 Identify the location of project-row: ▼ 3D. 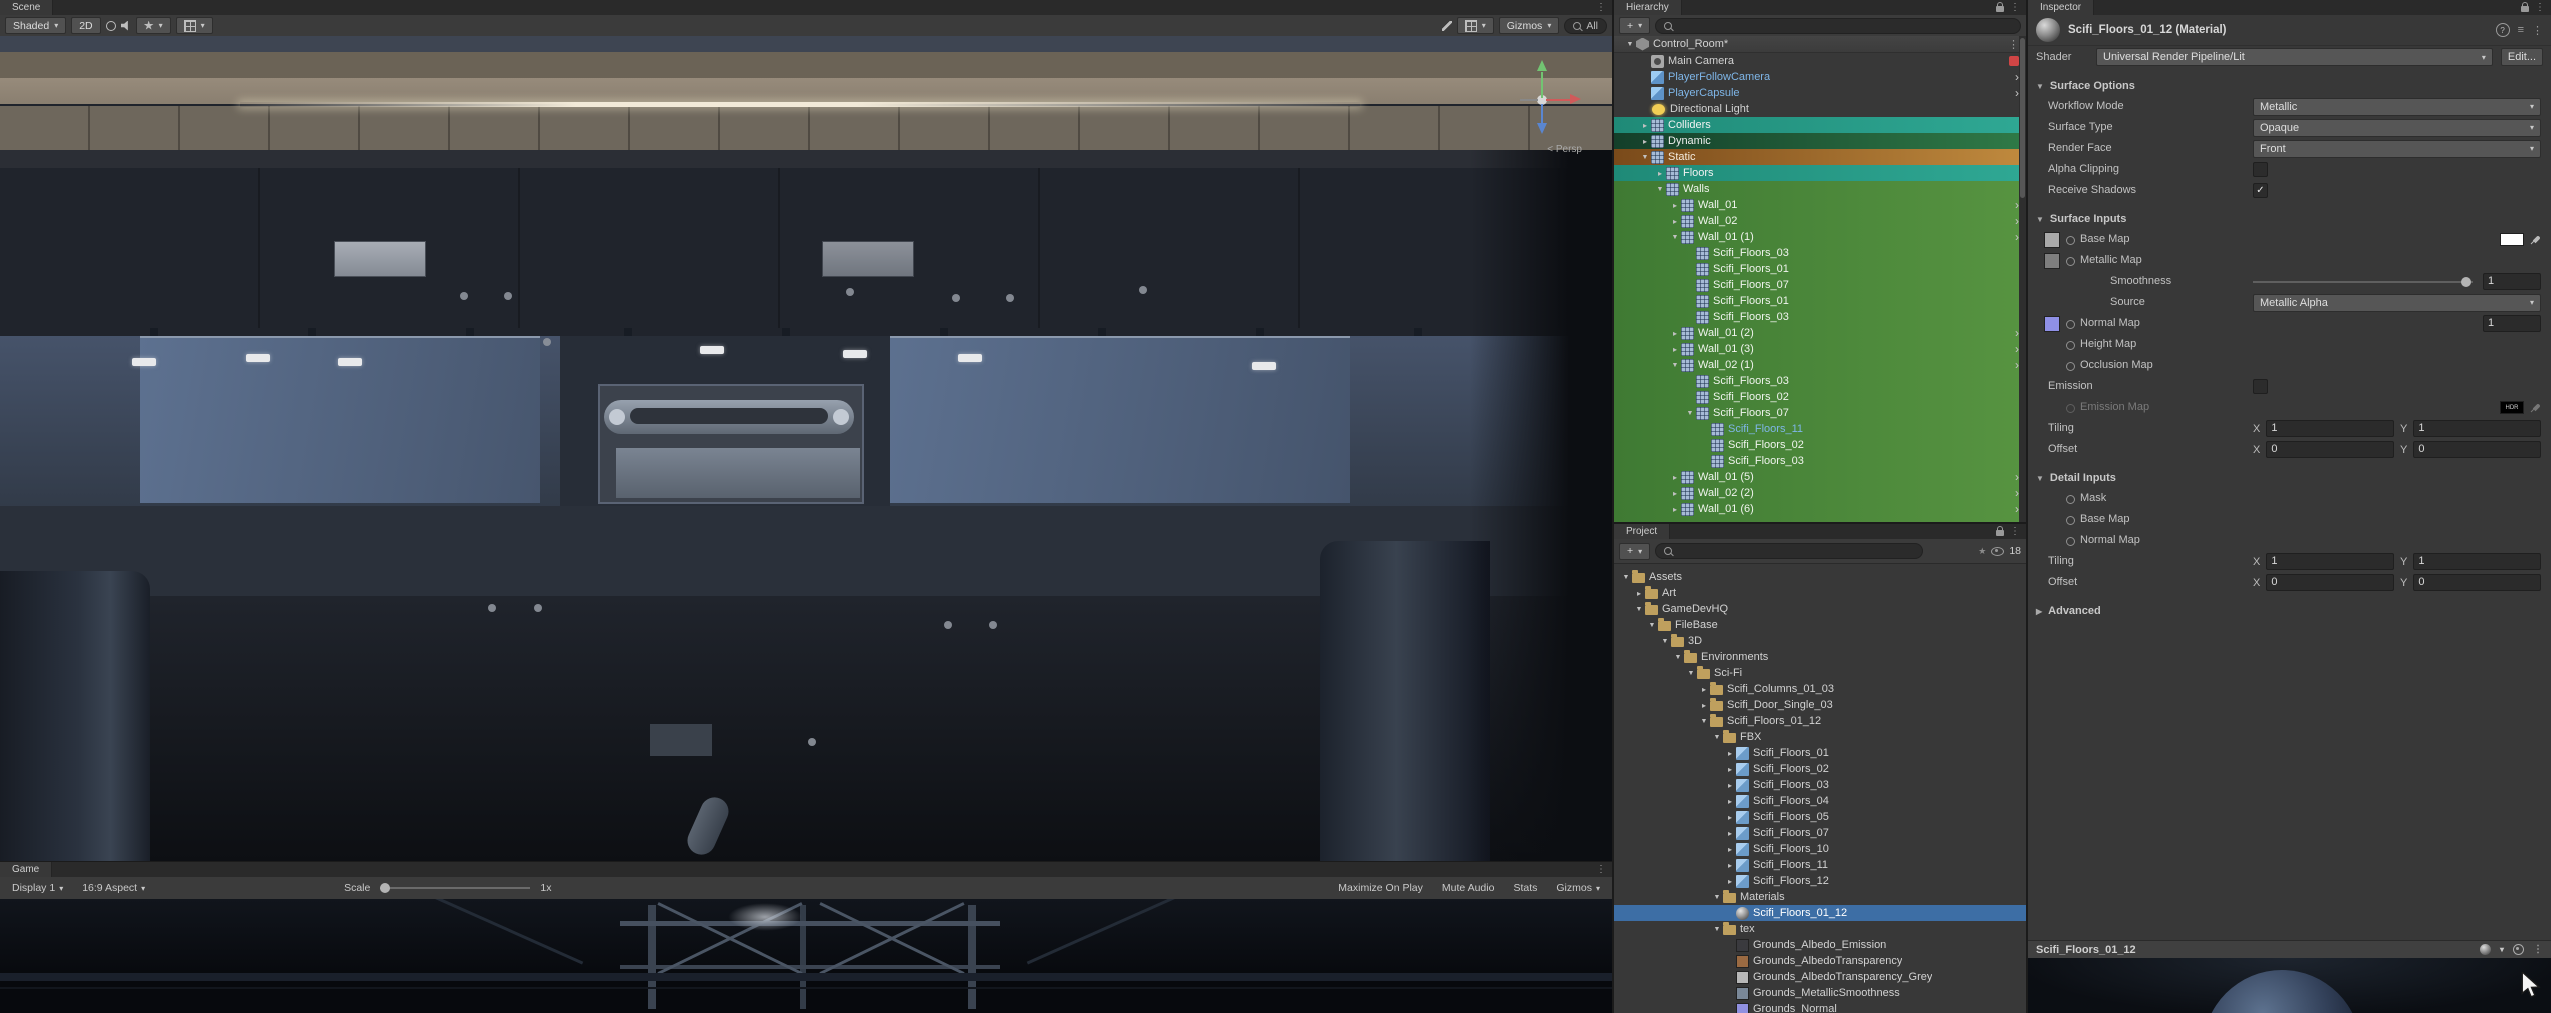
(1820, 641).